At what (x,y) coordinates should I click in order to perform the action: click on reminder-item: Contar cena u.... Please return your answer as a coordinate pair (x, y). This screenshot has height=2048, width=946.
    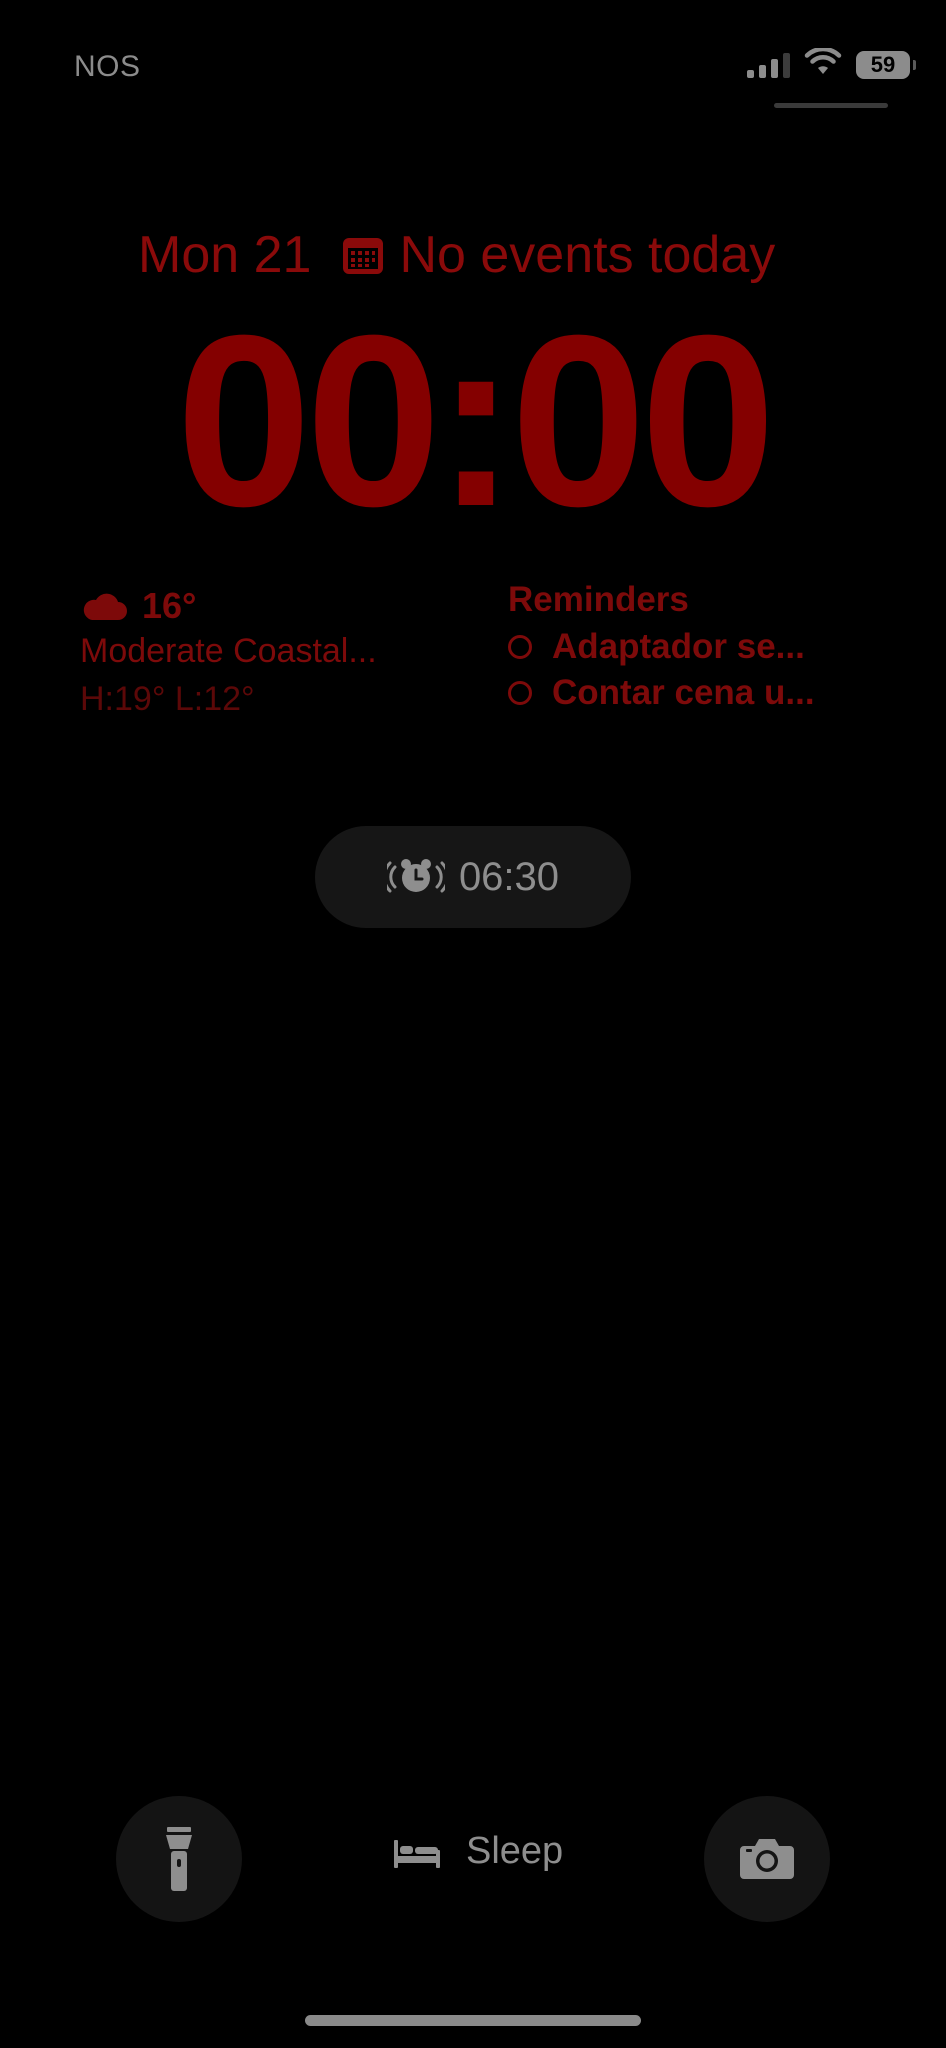
    Looking at the image, I should click on (661, 693).